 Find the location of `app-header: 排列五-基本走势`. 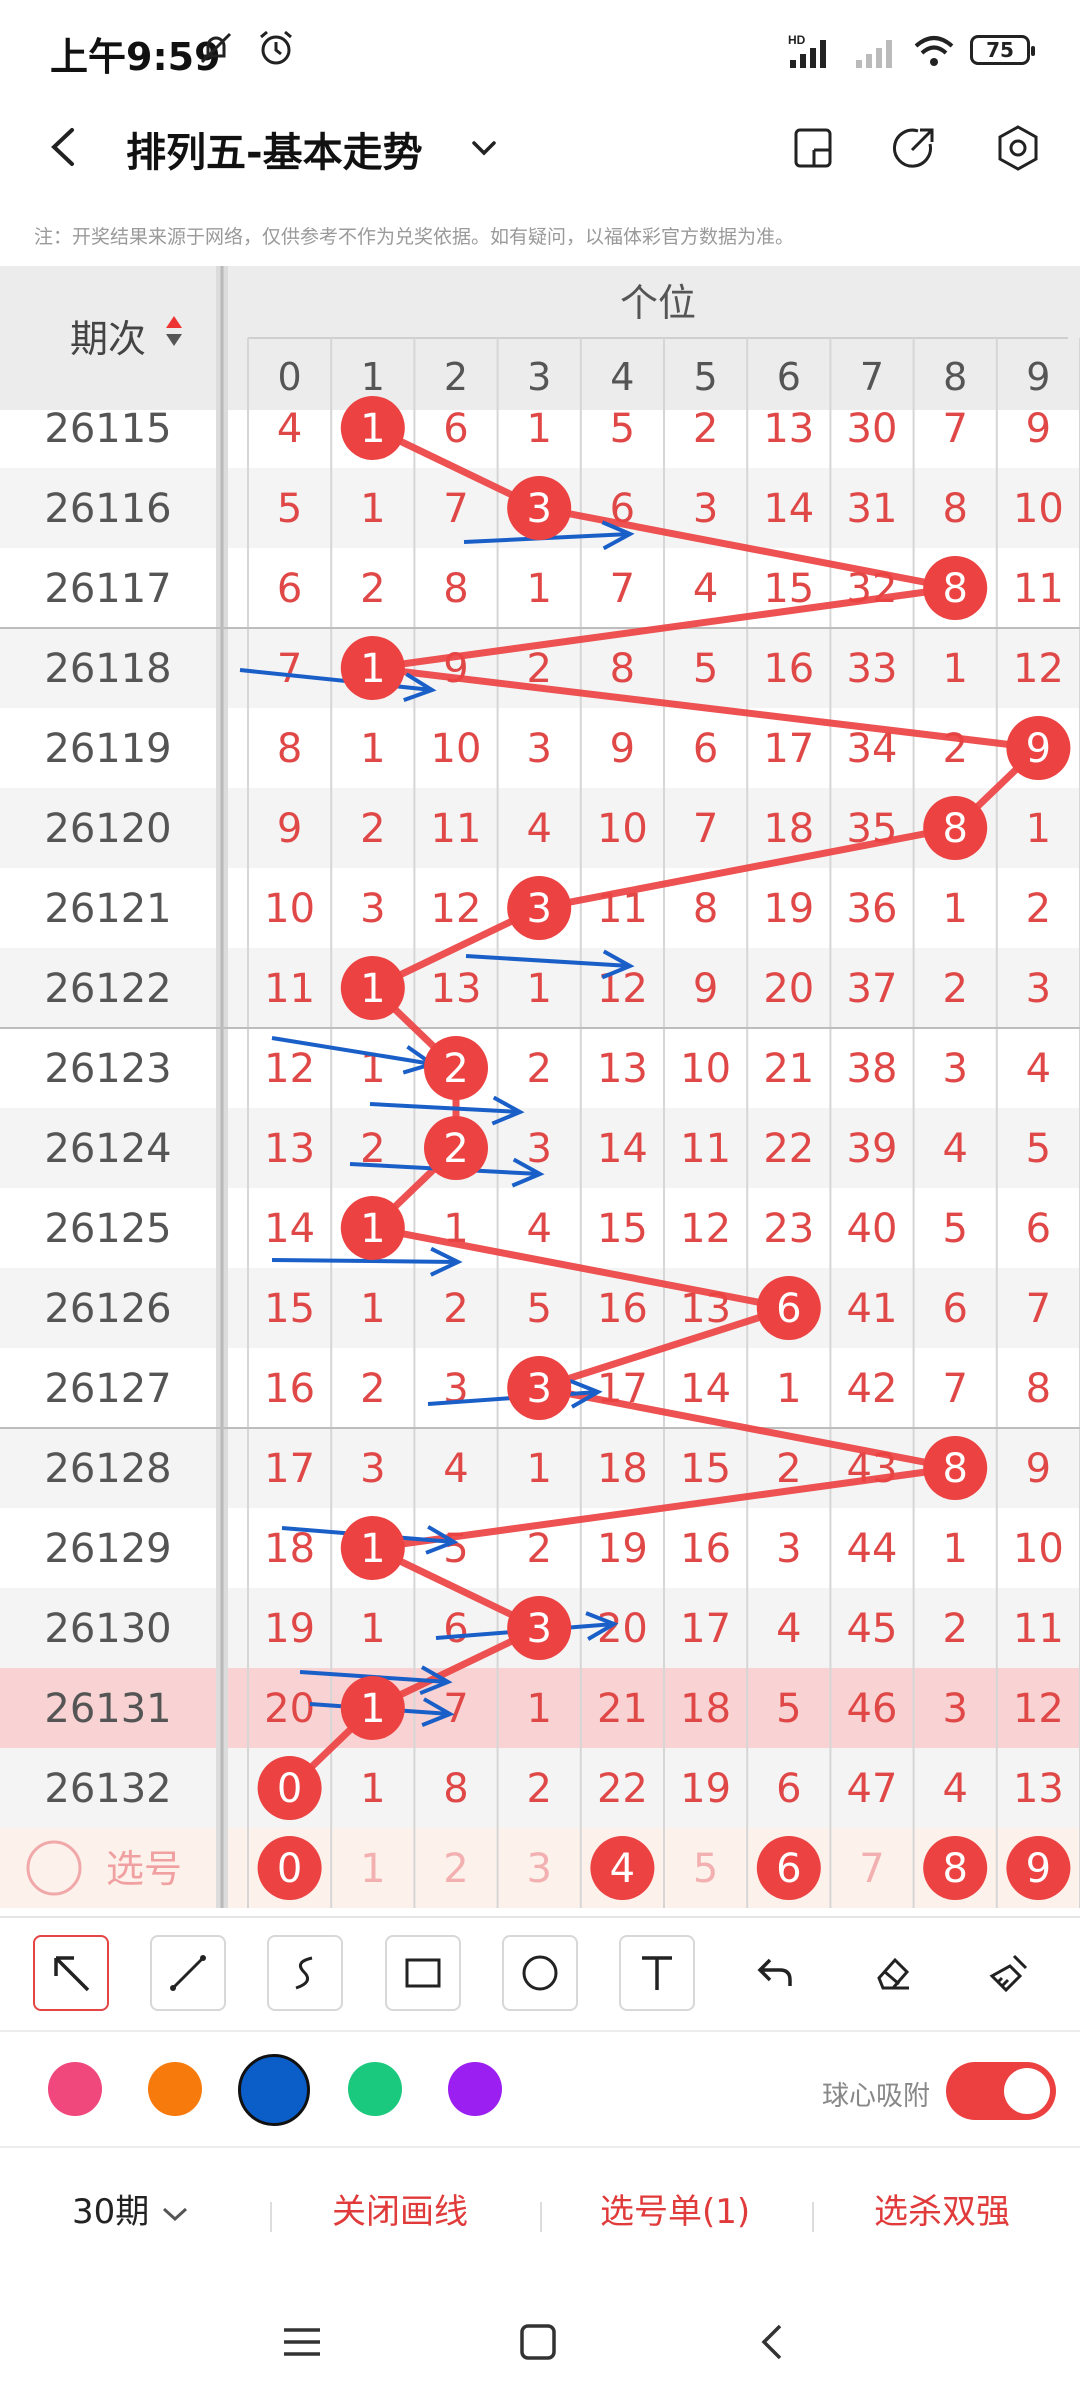

app-header: 排列五-基本走势 is located at coordinates (540, 148).